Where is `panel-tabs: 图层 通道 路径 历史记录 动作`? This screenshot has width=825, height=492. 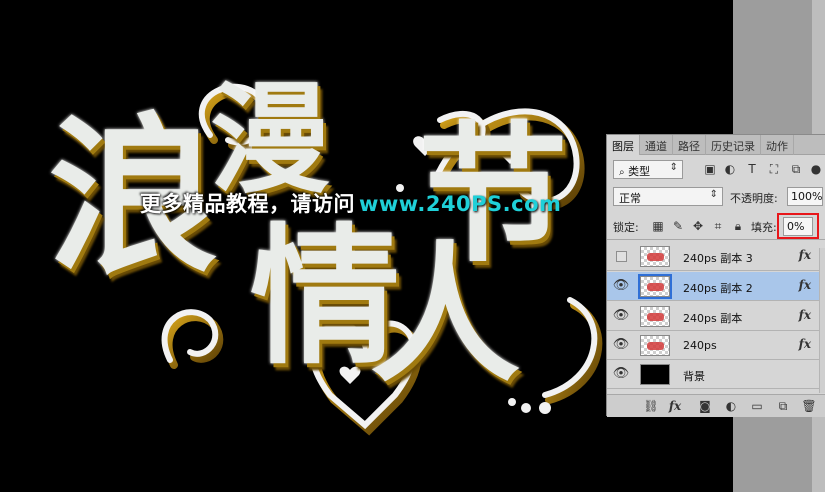 panel-tabs: 图层 通道 路径 历史记录 动作 is located at coordinates (716, 145).